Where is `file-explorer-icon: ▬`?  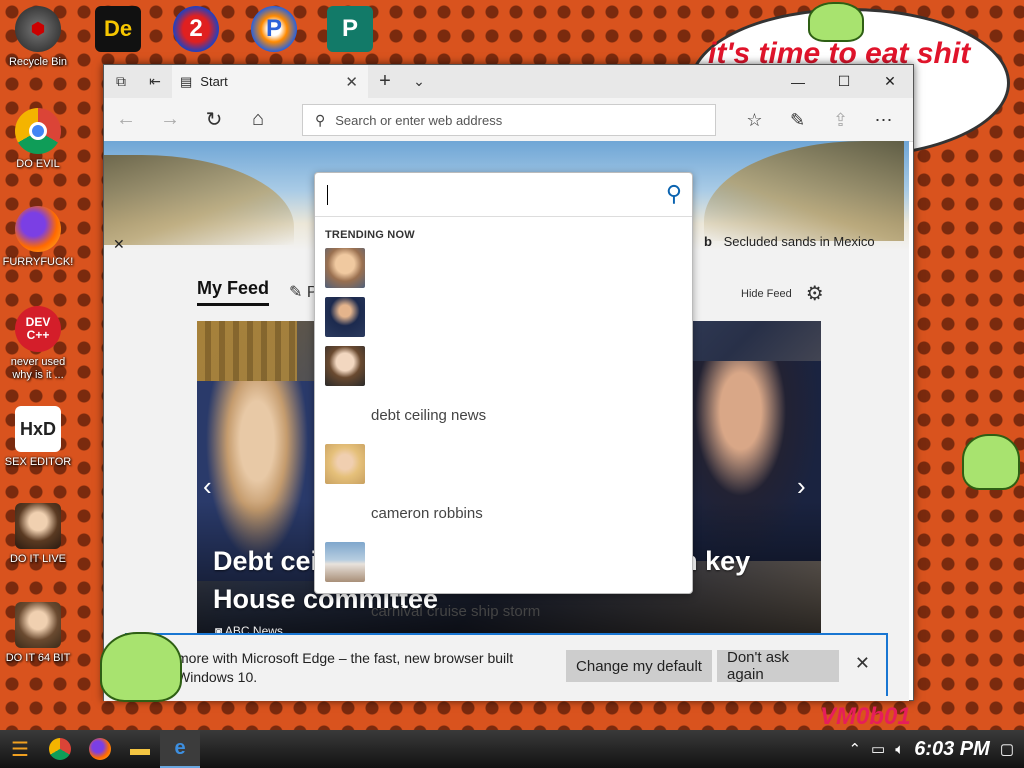
file-explorer-icon: ▬ is located at coordinates (140, 749).